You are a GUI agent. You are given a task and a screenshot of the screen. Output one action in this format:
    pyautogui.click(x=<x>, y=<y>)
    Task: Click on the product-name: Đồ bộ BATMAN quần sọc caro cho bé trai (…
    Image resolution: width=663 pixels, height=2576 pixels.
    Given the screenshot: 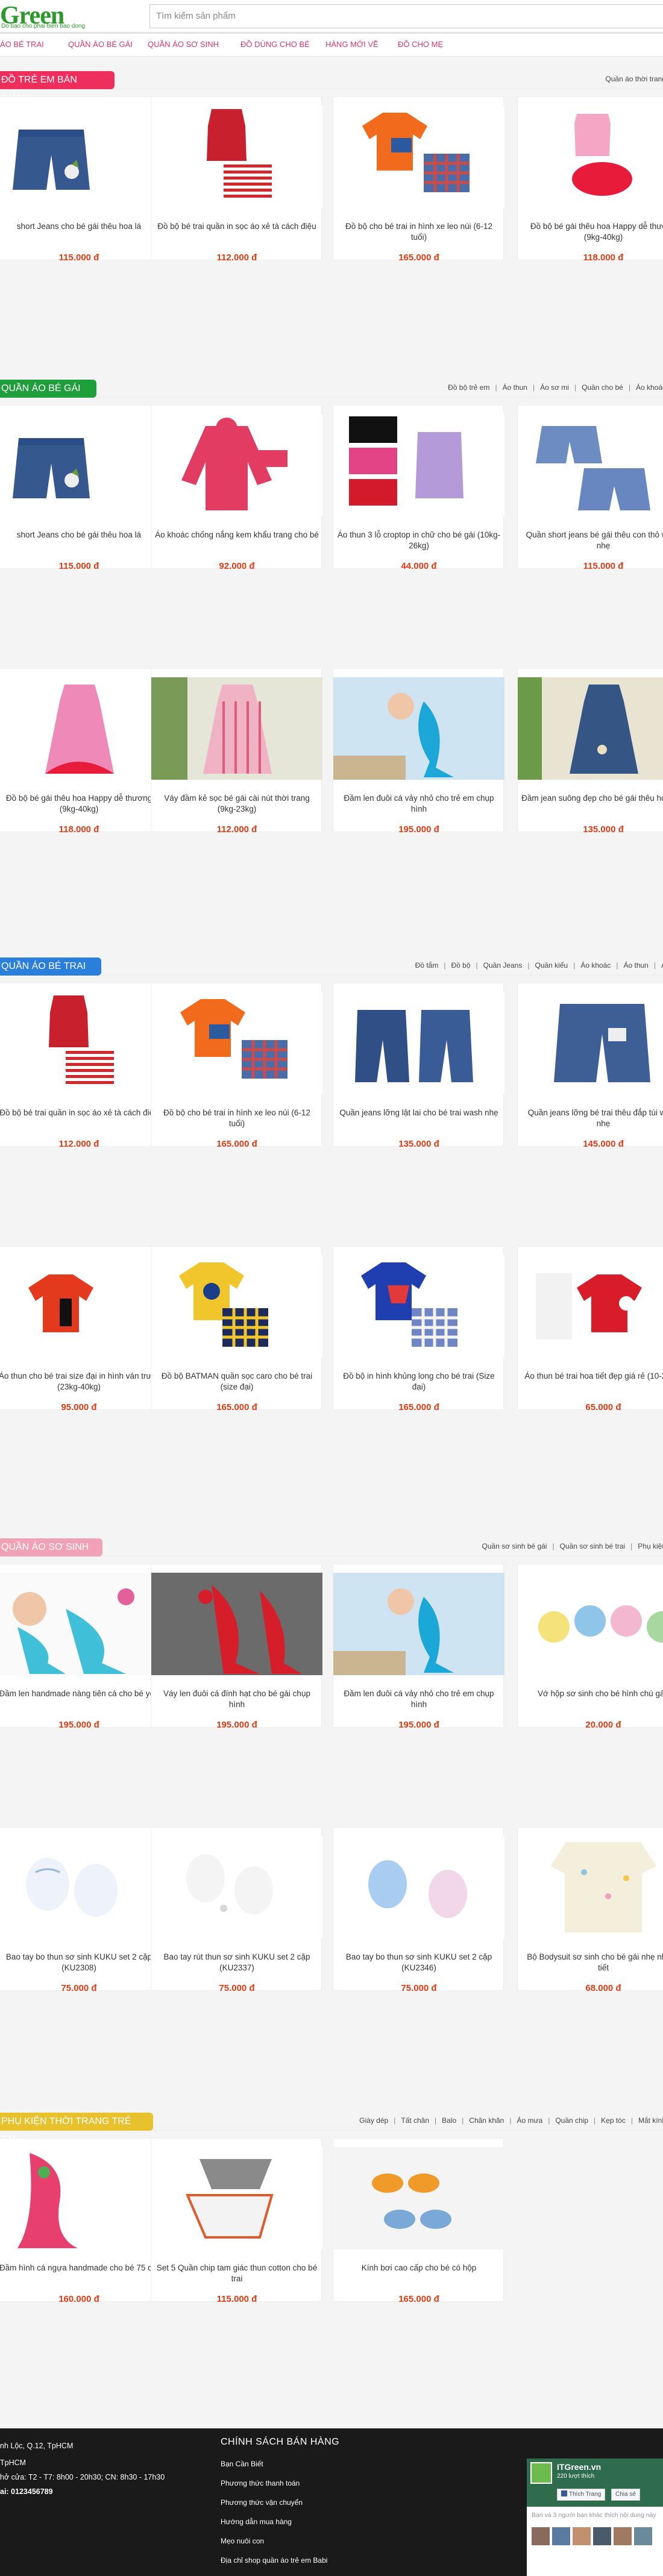 What is the action you would take?
    pyautogui.click(x=237, y=1382)
    